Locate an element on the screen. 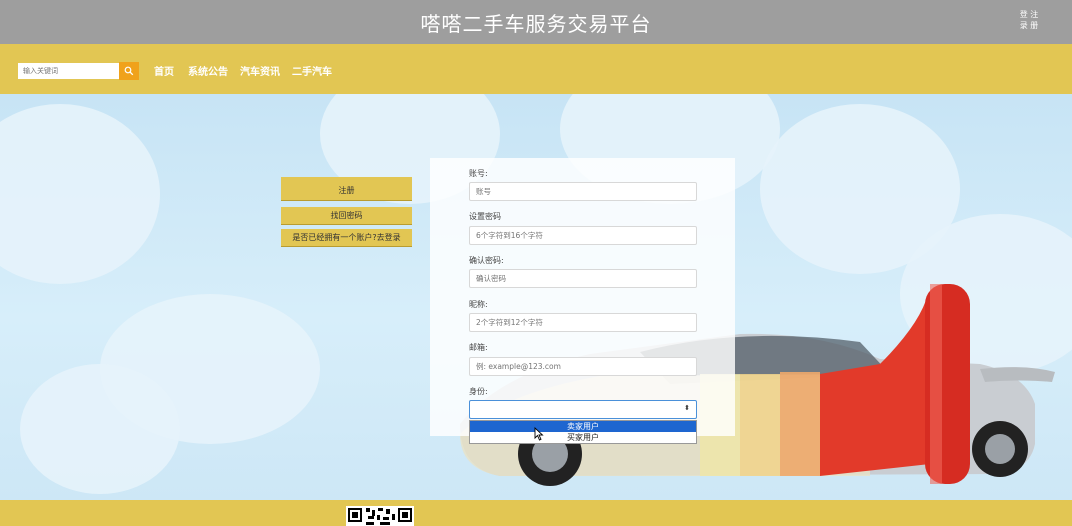  nickname-label: 昵称: is located at coordinates (478, 304).